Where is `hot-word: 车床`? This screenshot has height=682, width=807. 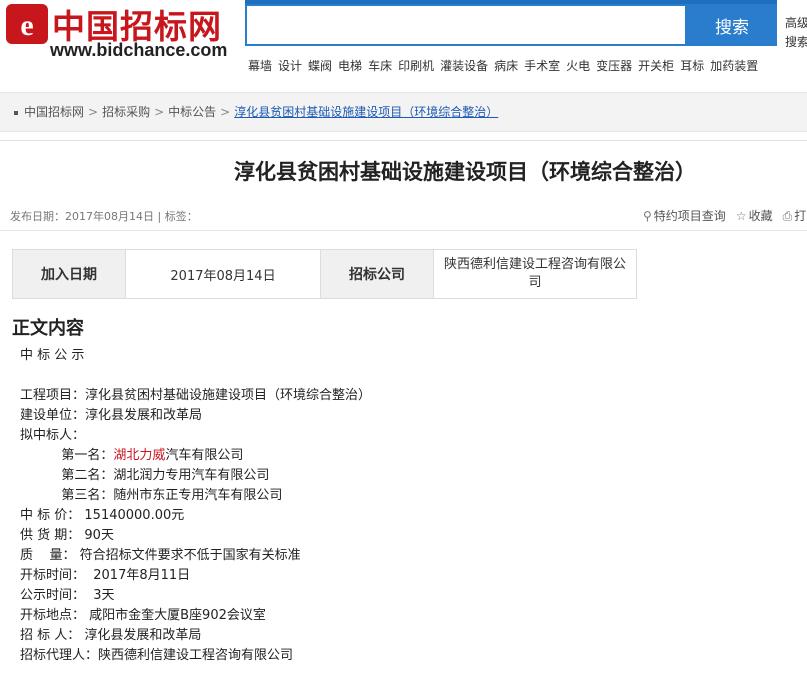
hot-word: 车床 is located at coordinates (380, 66).